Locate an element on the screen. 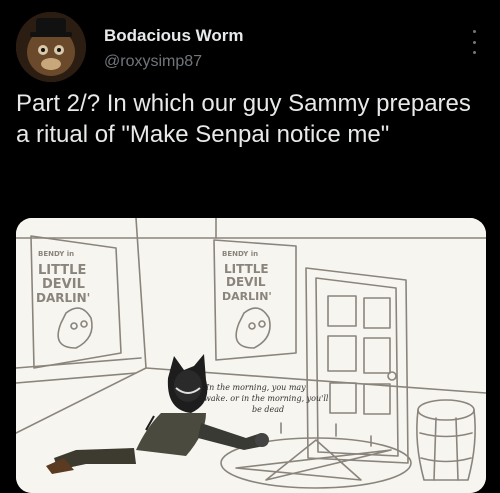 This screenshot has width=500, height=493. poster-right-line1: BENDY in is located at coordinates (240, 254).